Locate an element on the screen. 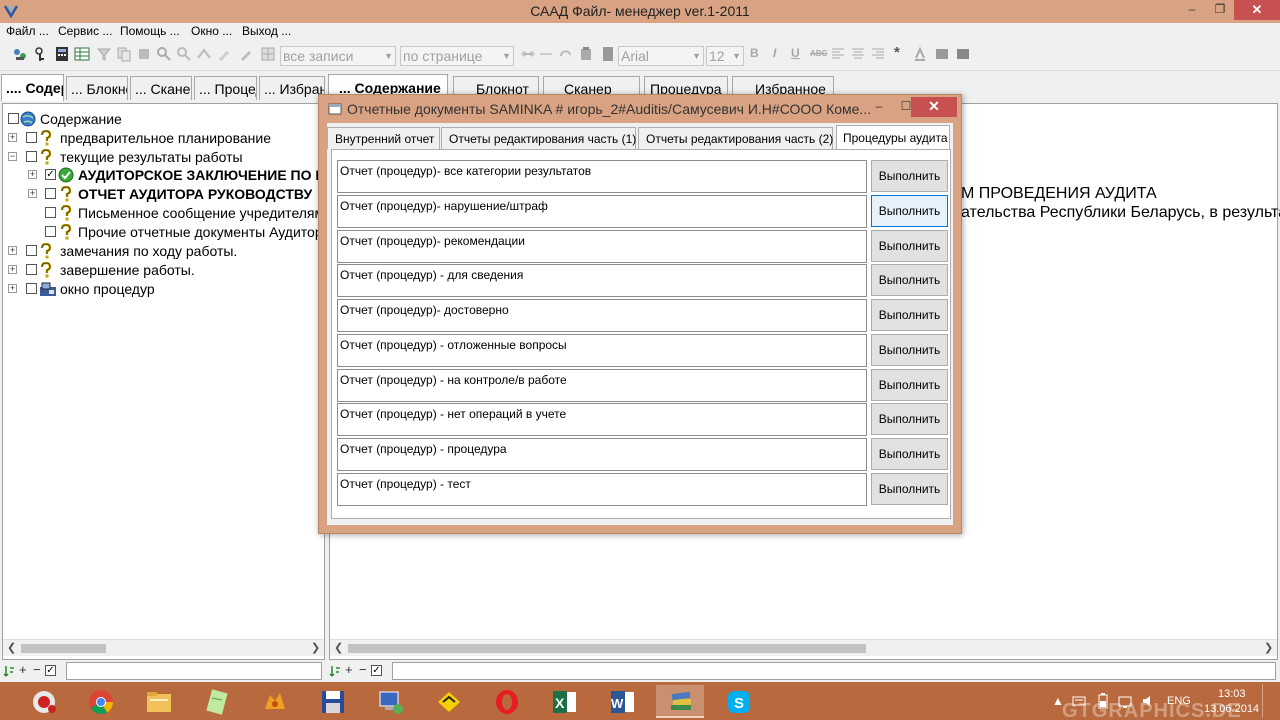  bold-button: B is located at coordinates (754, 53).